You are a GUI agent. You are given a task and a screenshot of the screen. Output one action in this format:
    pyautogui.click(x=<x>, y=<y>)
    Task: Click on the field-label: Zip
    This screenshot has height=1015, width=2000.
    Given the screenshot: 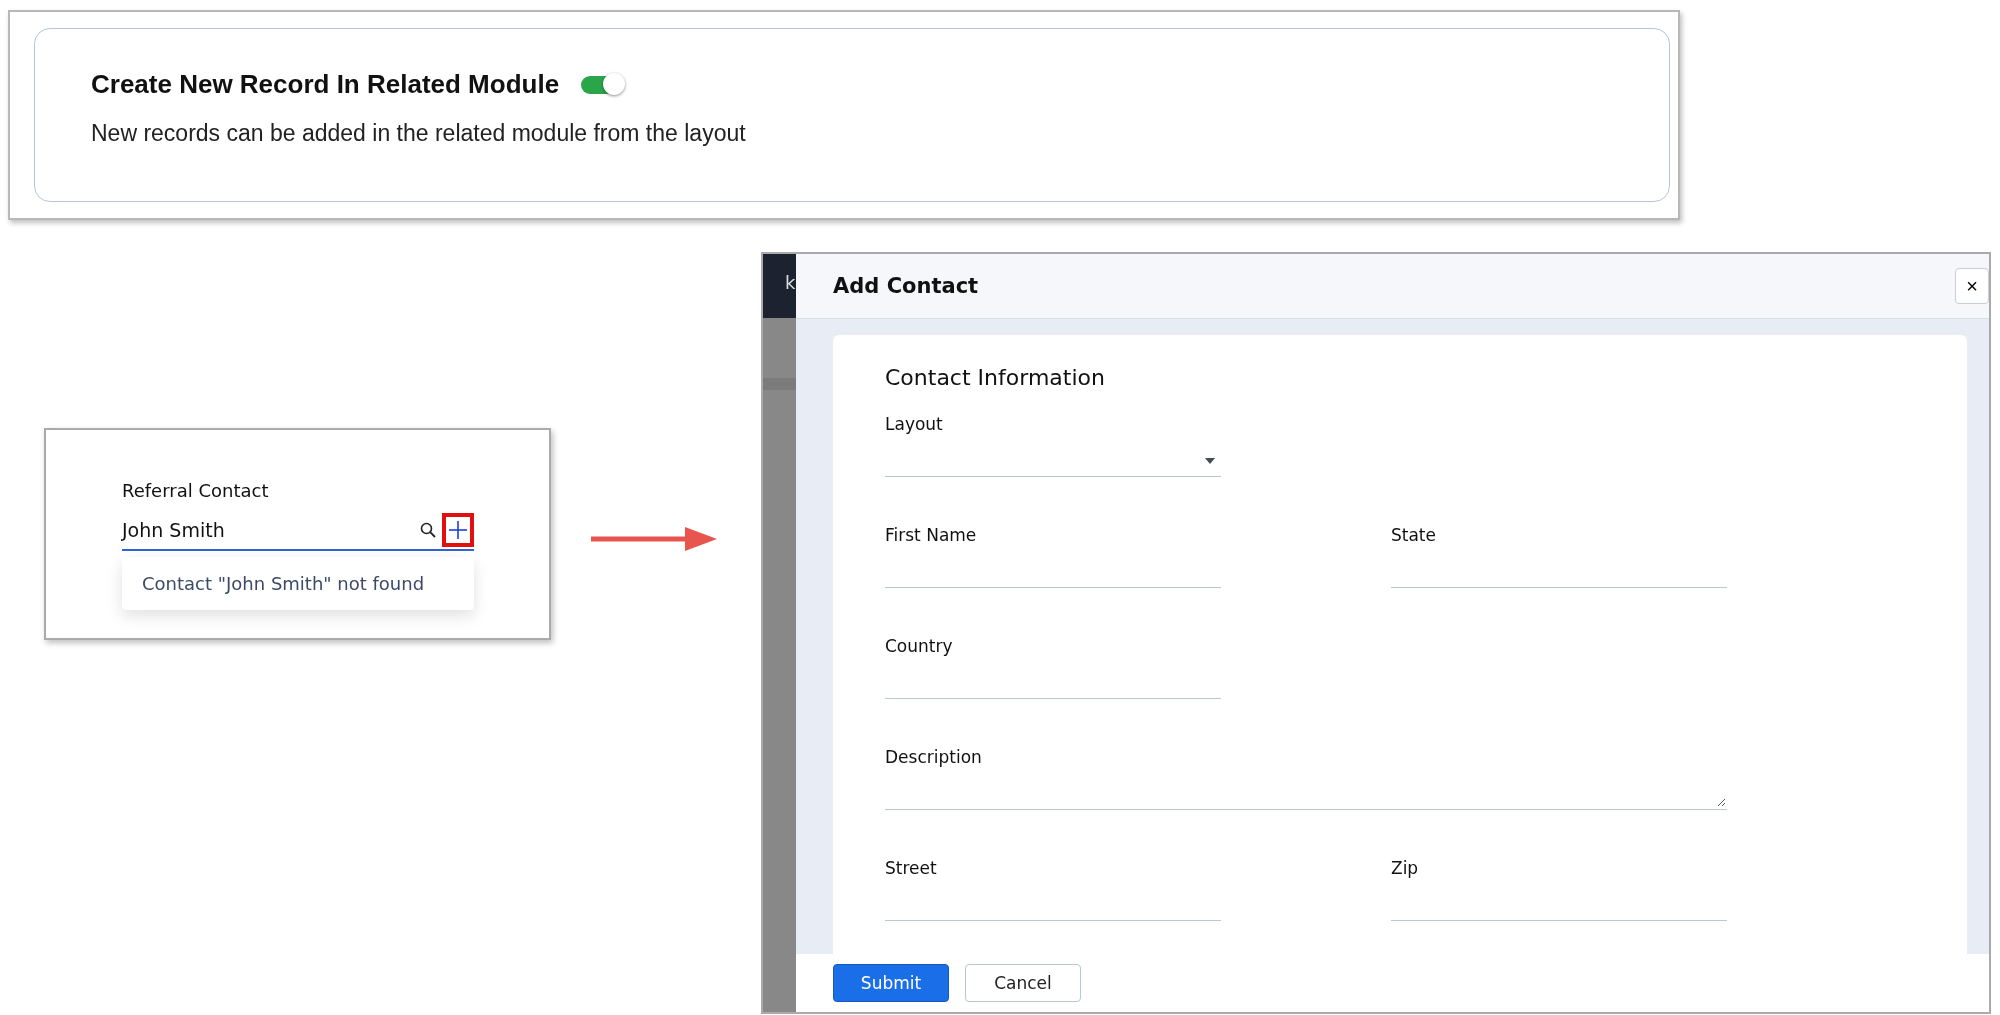 What is the action you would take?
    pyautogui.click(x=1405, y=868)
    